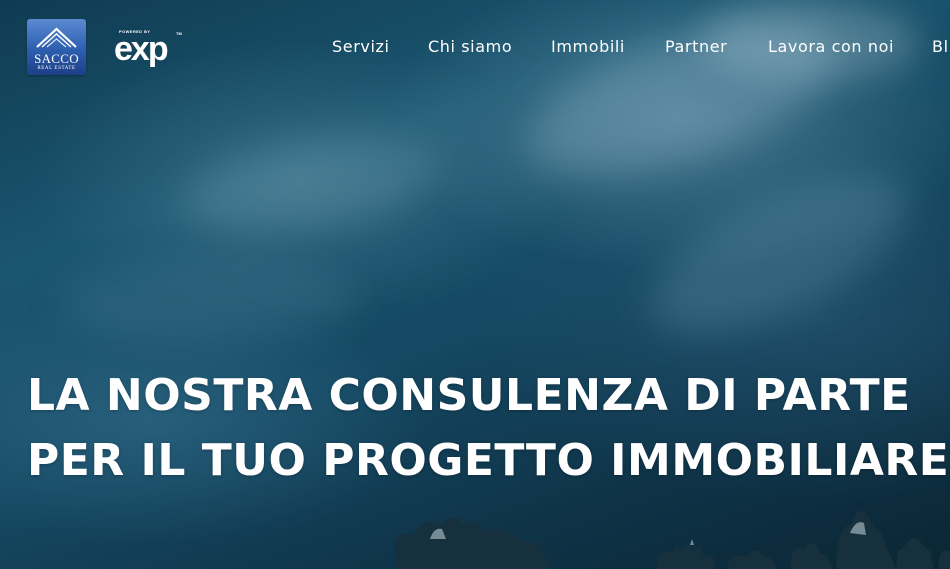 This screenshot has height=569, width=950. What do you see at coordinates (831, 47) in the screenshot?
I see `nav-item-lavora-con-noi: Lavora con noi` at bounding box center [831, 47].